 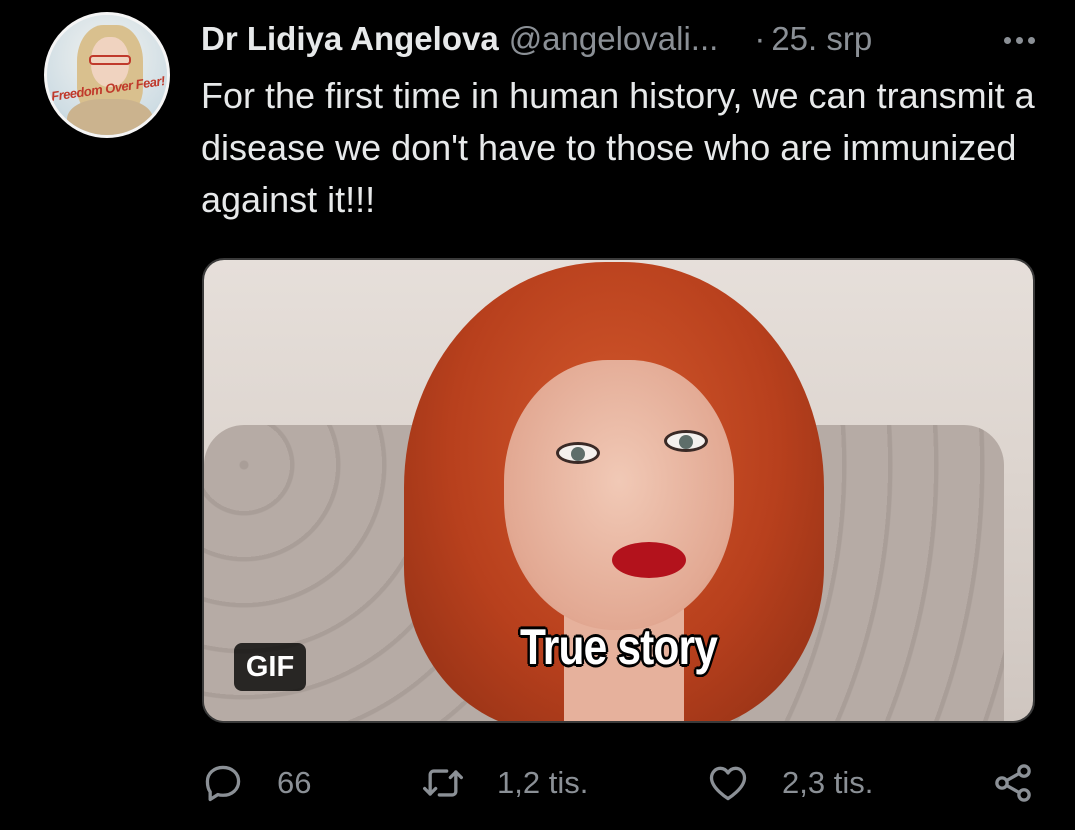 What do you see at coordinates (107, 75) in the screenshot?
I see `author-avatar: Freedom Over Fear!` at bounding box center [107, 75].